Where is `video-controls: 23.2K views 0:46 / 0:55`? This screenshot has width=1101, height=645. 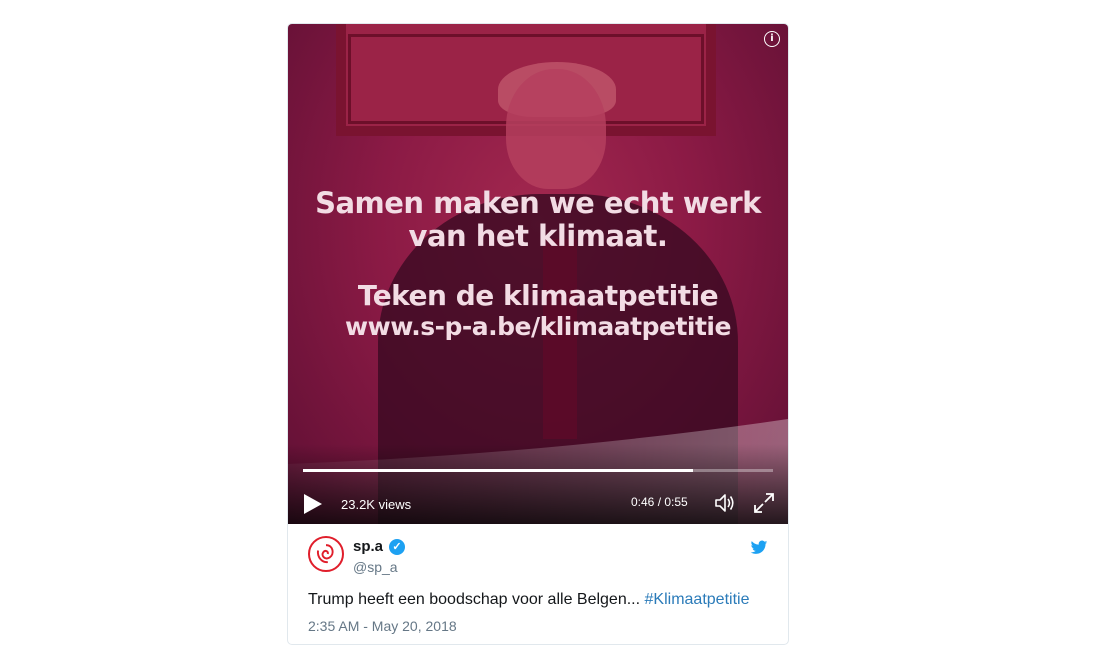
video-controls: 23.2K views 0:46 / 0:55 is located at coordinates (538, 504).